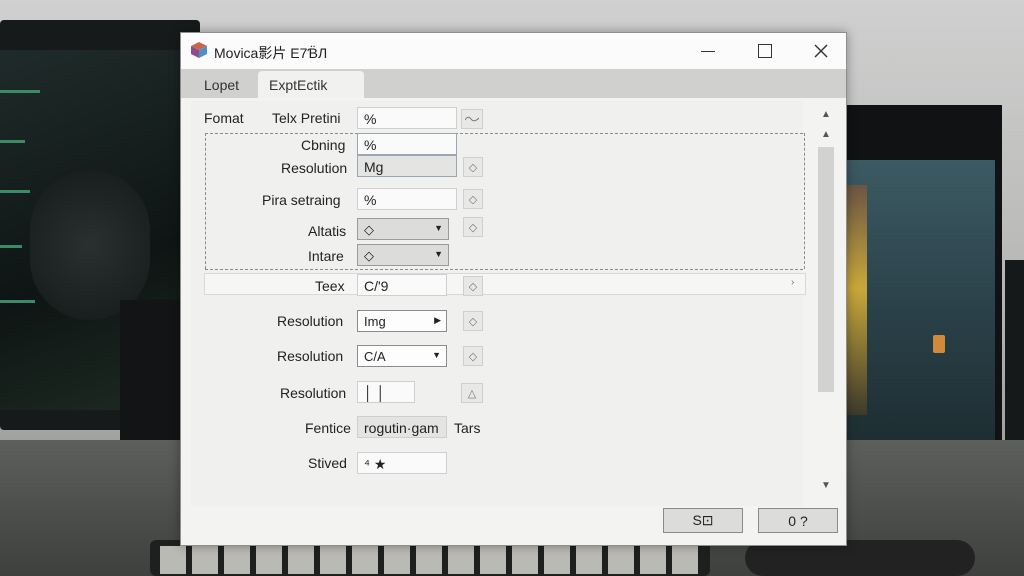 This screenshot has height=576, width=1024. What do you see at coordinates (314, 168) in the screenshot?
I see `resolution-label-1: Resolution` at bounding box center [314, 168].